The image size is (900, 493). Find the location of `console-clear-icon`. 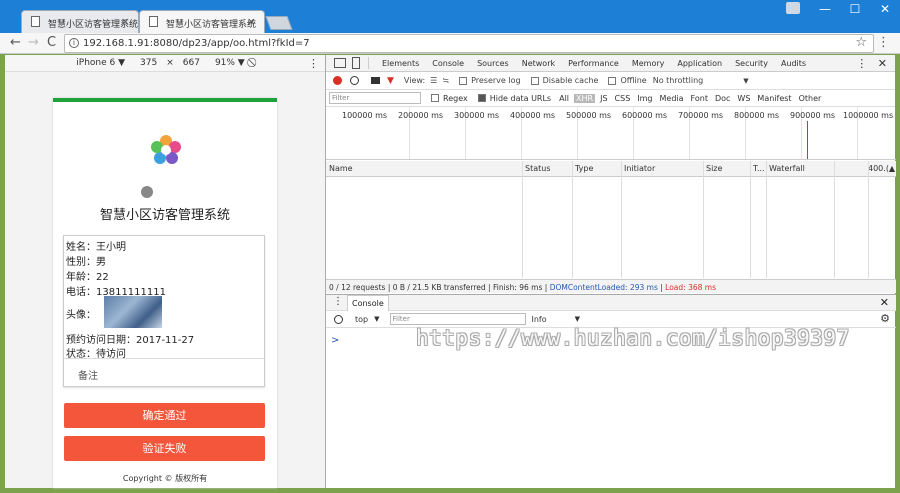

console-clear-icon is located at coordinates (338, 319).